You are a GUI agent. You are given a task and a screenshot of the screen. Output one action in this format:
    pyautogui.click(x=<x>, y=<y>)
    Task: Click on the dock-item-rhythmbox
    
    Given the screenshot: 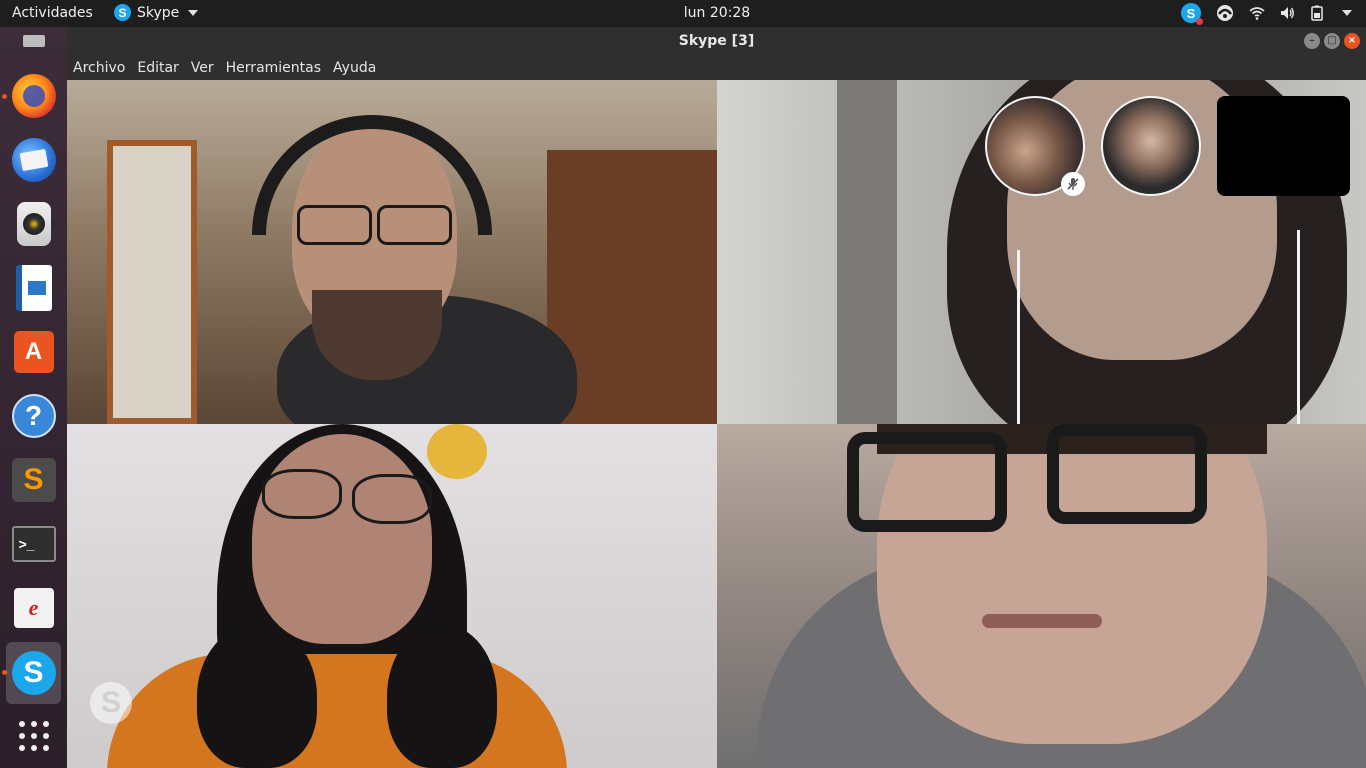 What is the action you would take?
    pyautogui.click(x=33, y=223)
    